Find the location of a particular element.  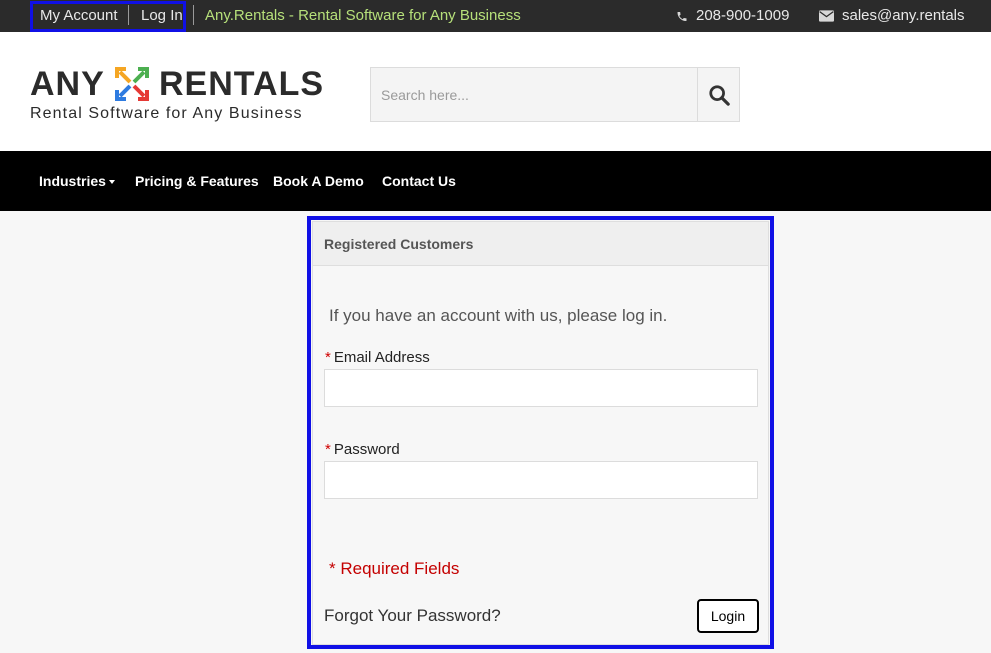

forgot-password-link: Forgot Your Password? is located at coordinates (412, 616).